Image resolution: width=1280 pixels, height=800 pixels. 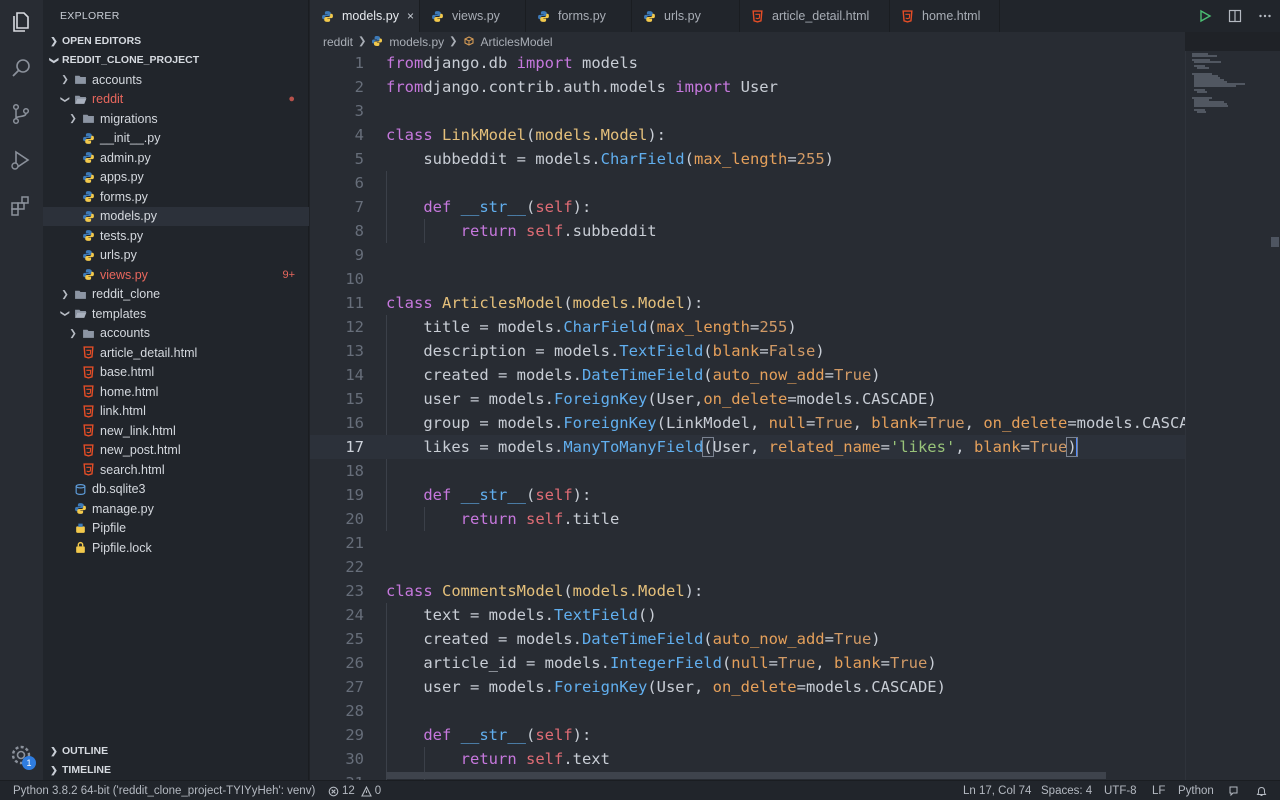 I want to click on split-editor-button, so click(x=1235, y=16).